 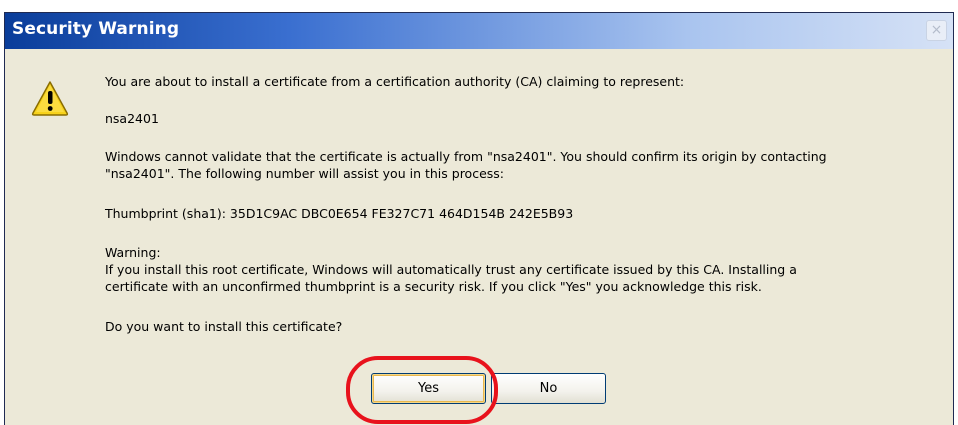 I want to click on window-title: Security Warning, so click(x=96, y=29).